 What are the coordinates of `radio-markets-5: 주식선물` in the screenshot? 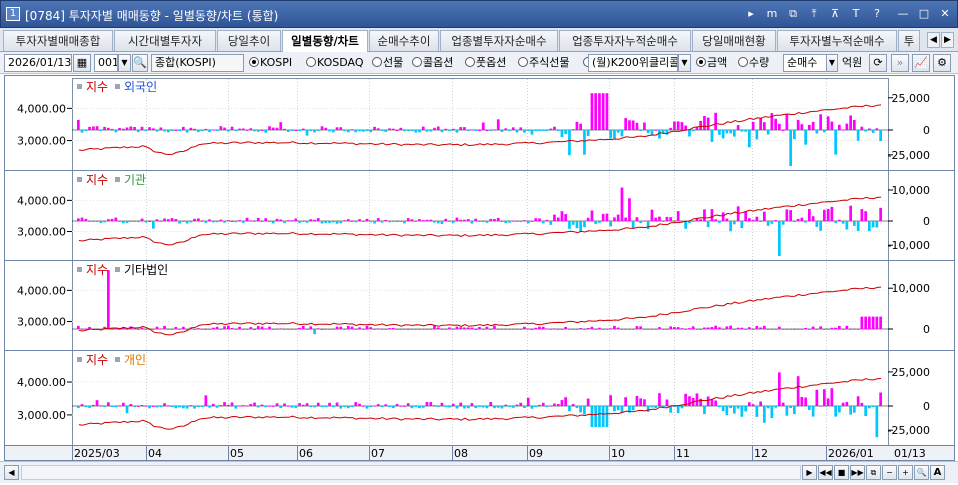 It's located at (543, 63).